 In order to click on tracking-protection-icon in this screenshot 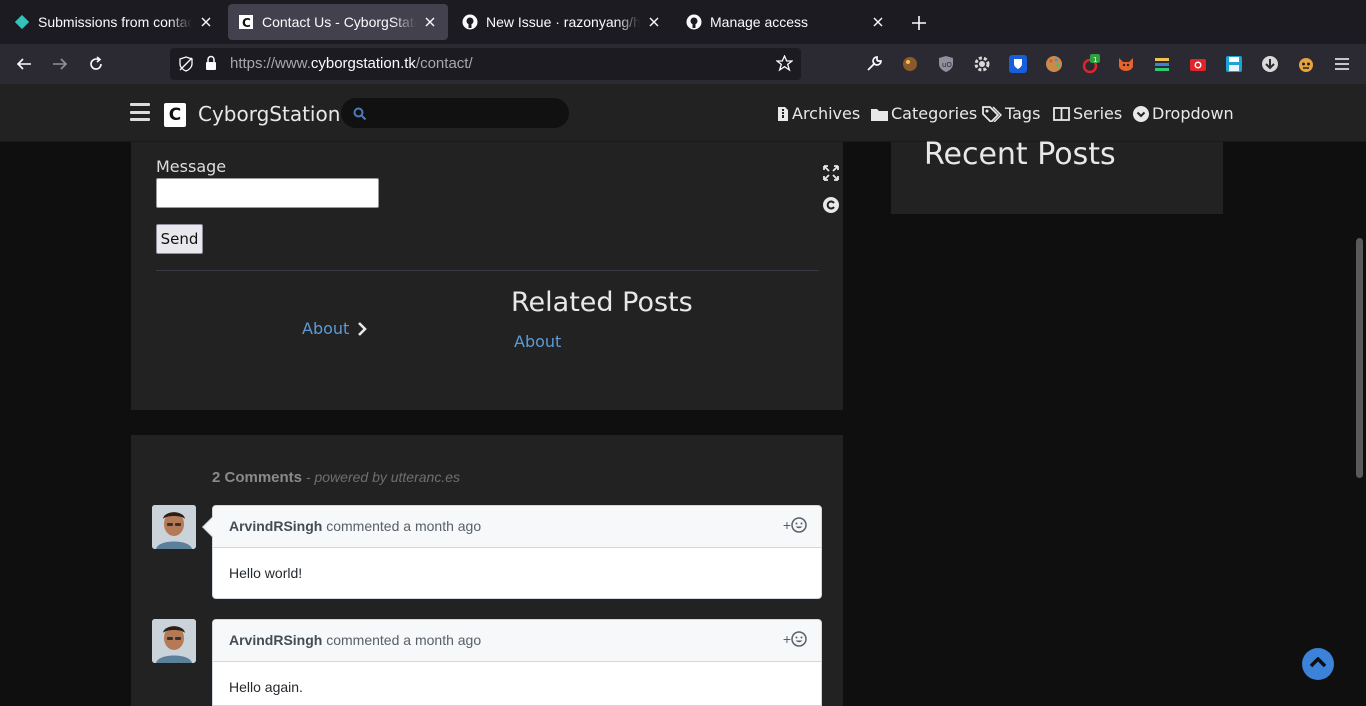, I will do `click(186, 66)`.